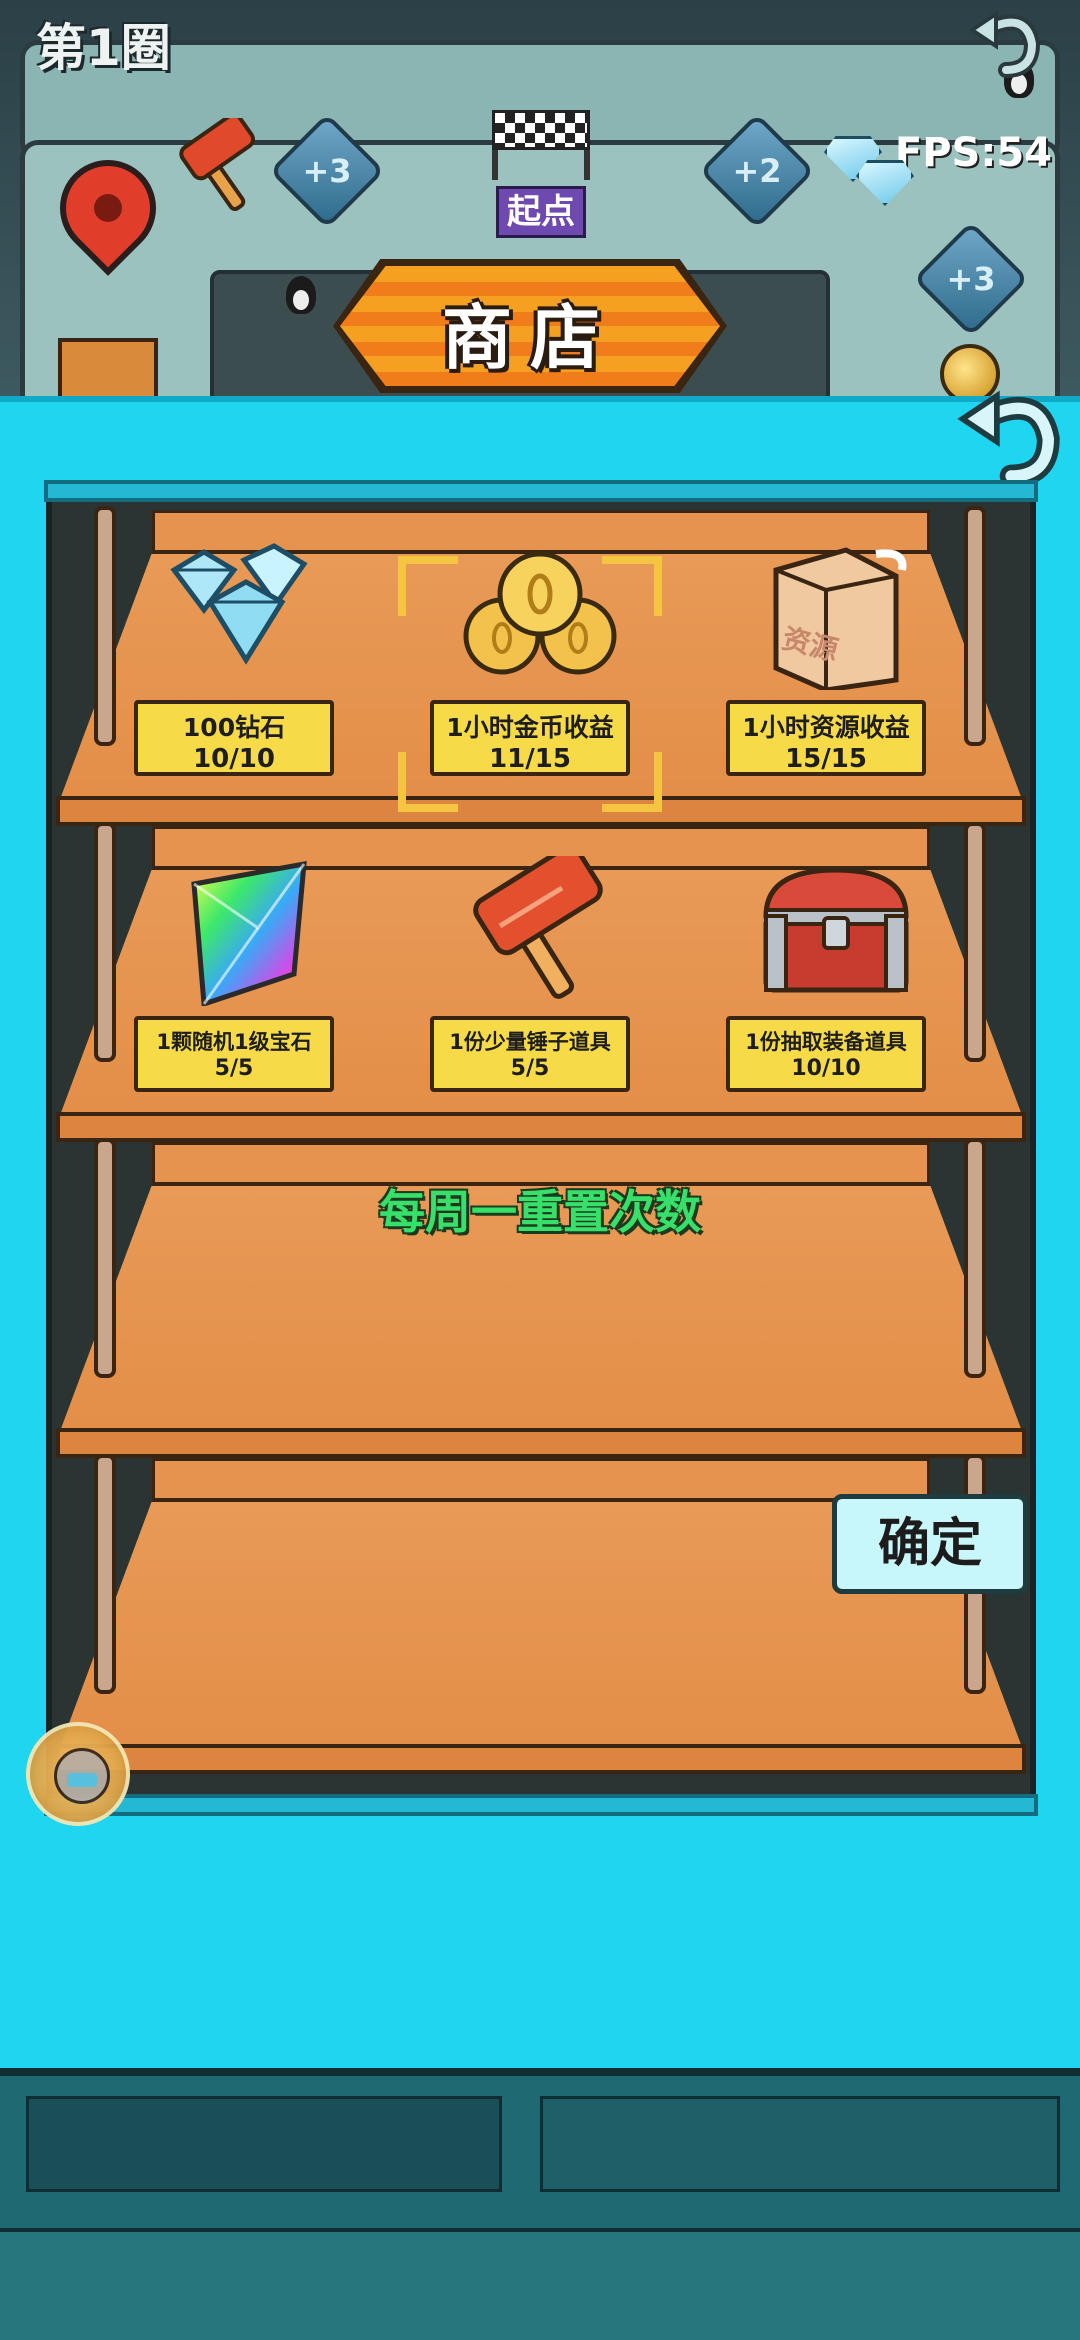  Describe the element at coordinates (541, 1805) in the screenshot. I see `shelf-bottom-bar` at that location.